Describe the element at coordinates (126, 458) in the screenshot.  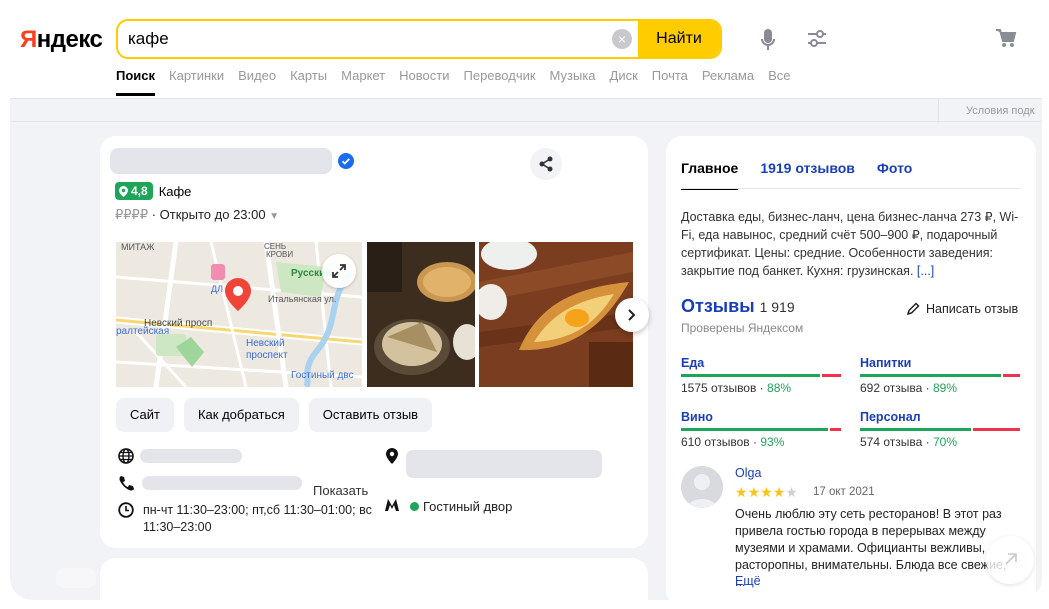
I see `globe-icon` at that location.